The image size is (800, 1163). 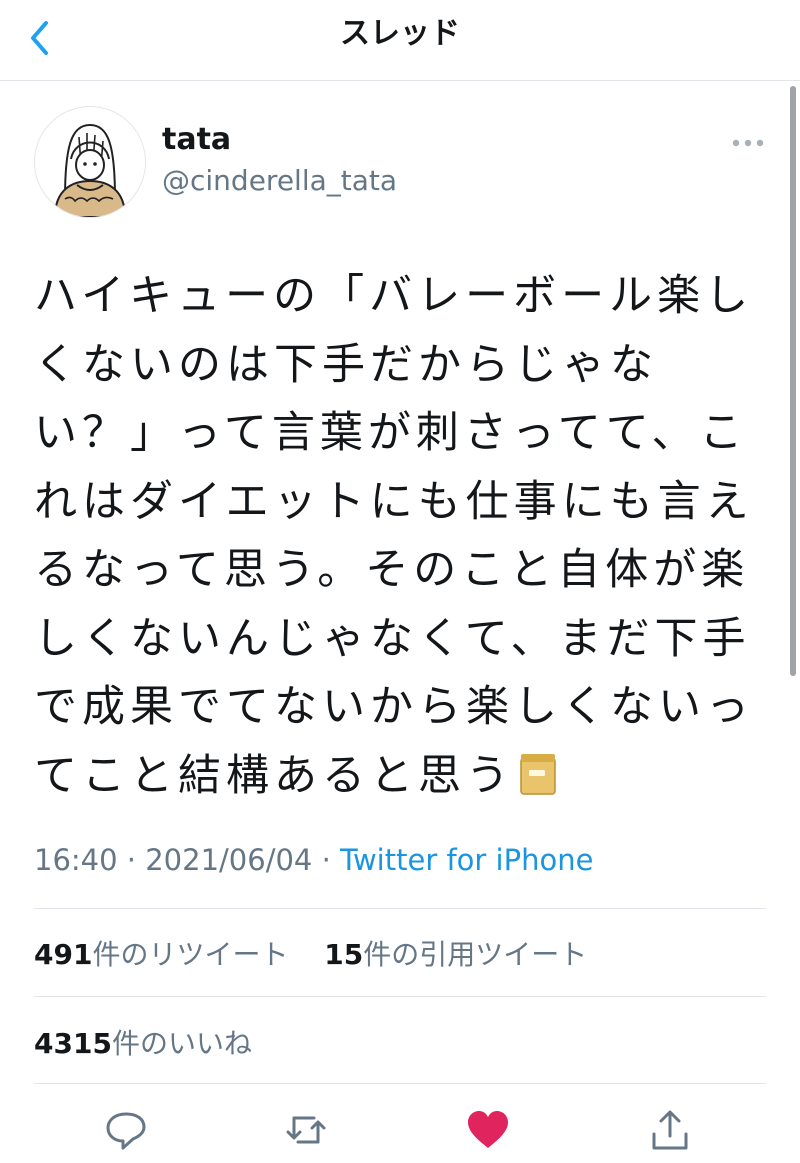 I want to click on tweet-time: 16:40, so click(x=76, y=860).